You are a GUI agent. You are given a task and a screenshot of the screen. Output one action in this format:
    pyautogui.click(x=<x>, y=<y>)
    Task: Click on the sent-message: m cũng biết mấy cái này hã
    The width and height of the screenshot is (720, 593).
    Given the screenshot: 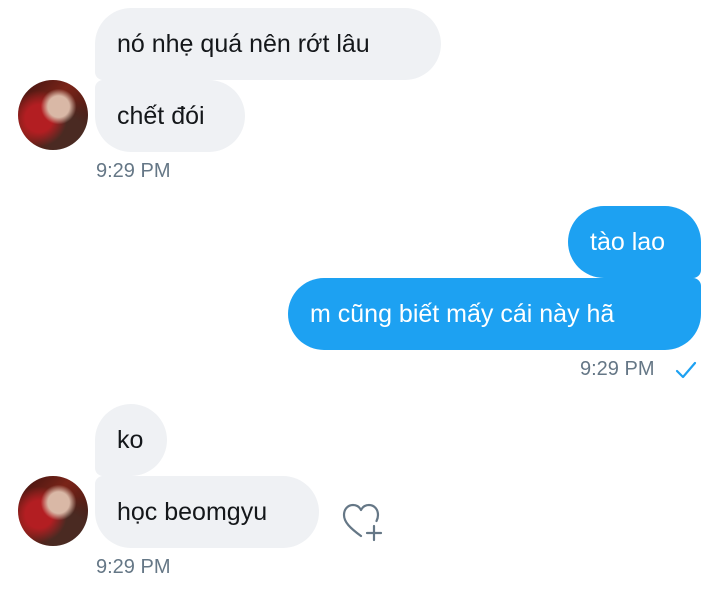 What is the action you would take?
    pyautogui.click(x=494, y=314)
    